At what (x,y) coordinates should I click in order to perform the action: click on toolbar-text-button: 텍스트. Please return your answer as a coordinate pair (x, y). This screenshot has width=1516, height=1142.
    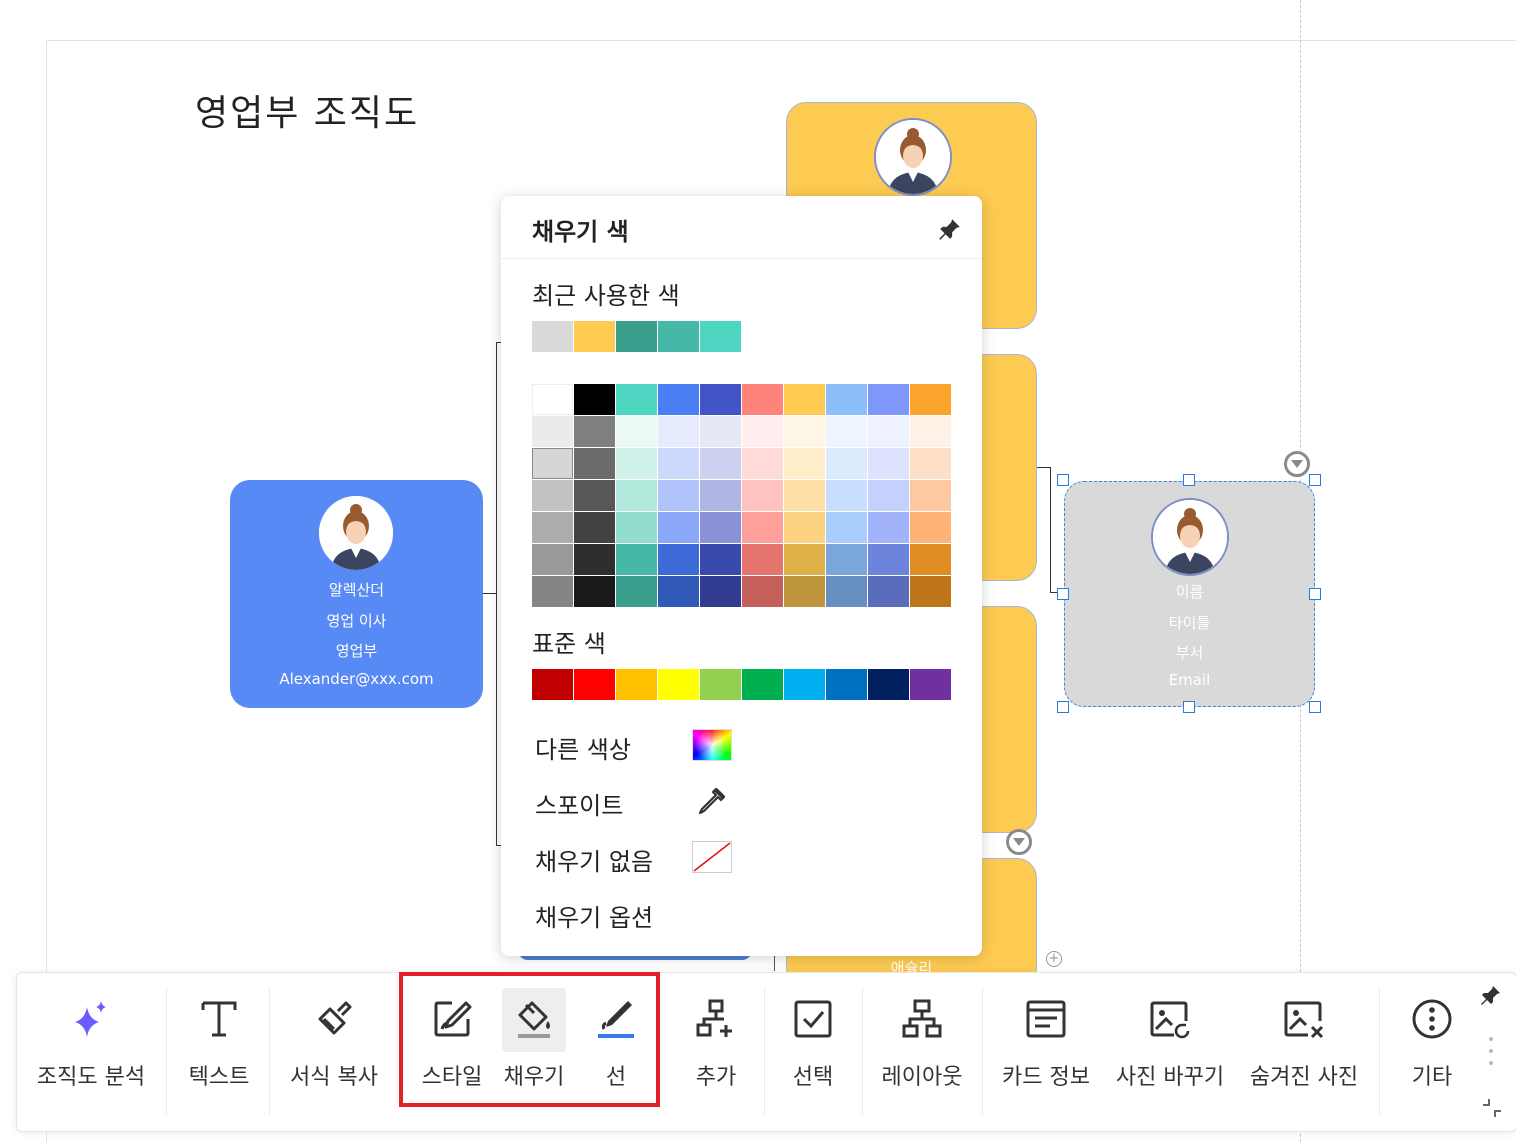
    Looking at the image, I should click on (219, 1052).